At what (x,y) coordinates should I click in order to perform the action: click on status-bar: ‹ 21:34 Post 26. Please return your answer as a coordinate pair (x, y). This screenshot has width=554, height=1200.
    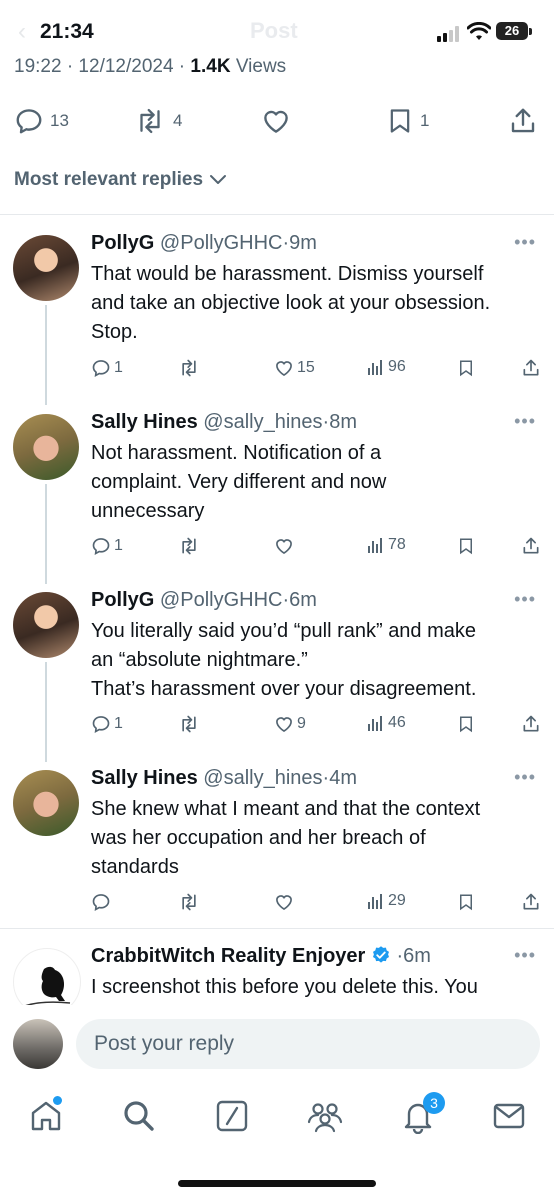
    Looking at the image, I should click on (277, 32).